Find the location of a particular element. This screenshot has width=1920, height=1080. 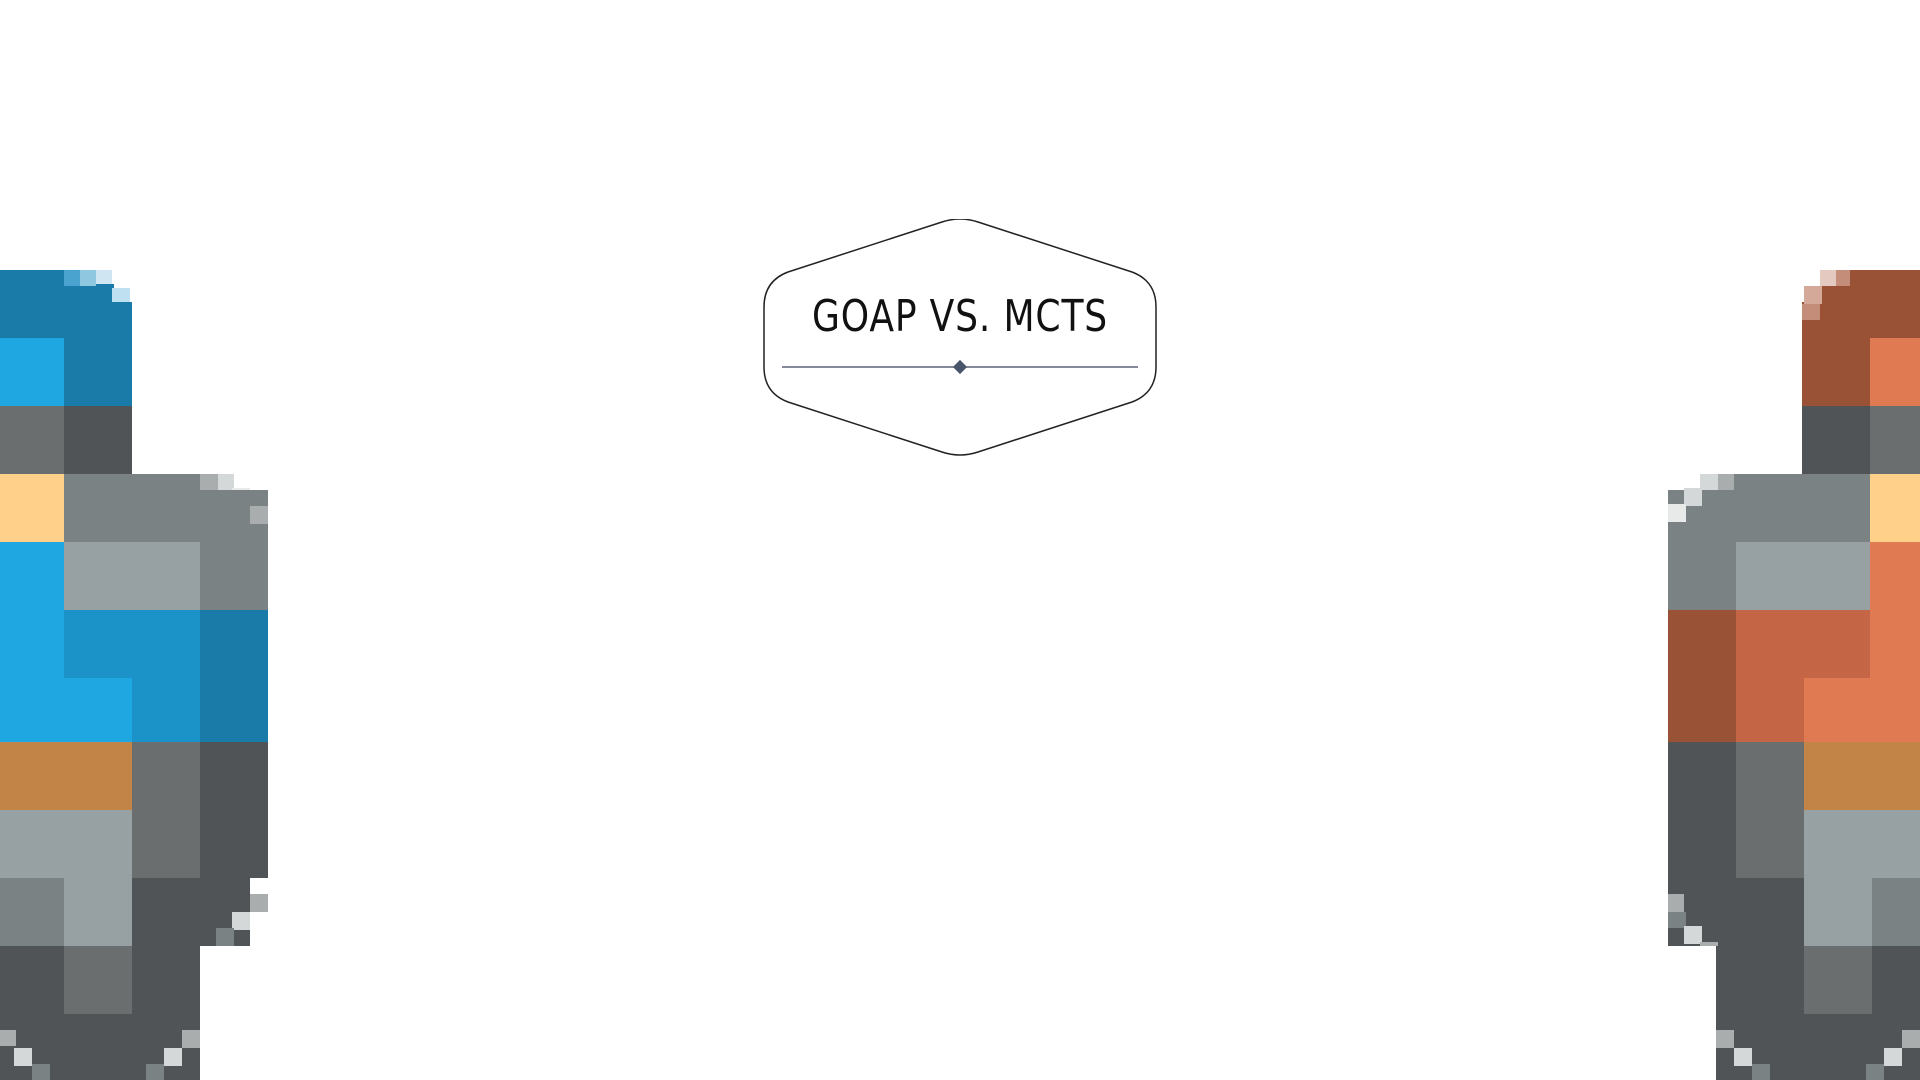

slide-title: GOAP VS. MCTS is located at coordinates (960, 316).